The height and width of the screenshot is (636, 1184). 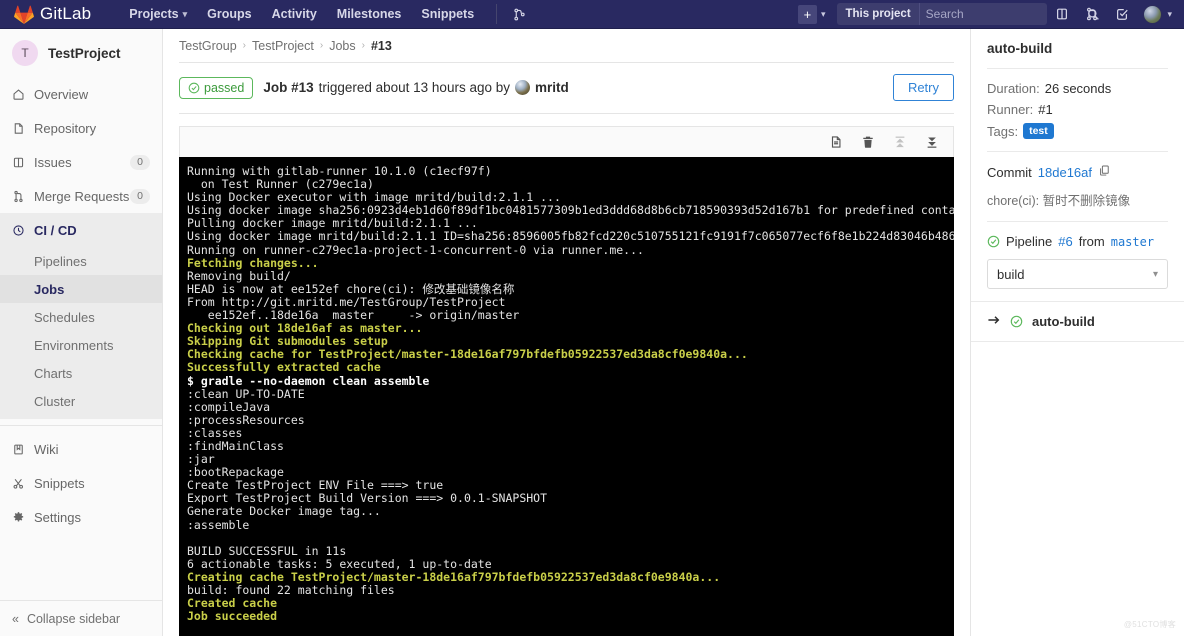 What do you see at coordinates (81, 230) in the screenshot?
I see `sidebar-item-ci-cd: CI / CD` at bounding box center [81, 230].